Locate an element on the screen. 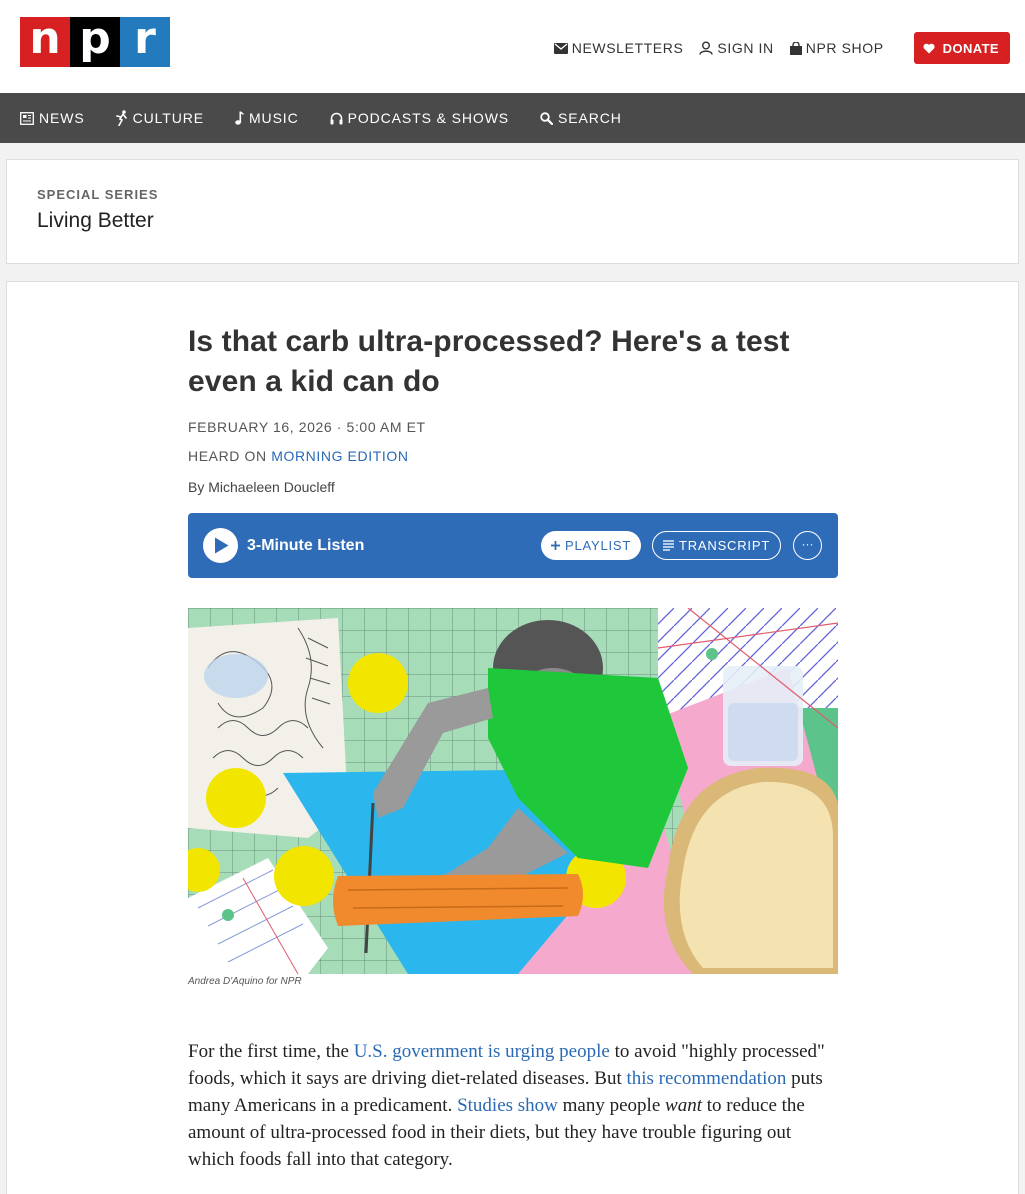 Image resolution: width=1025 pixels, height=1194 pixels. sign-in-link: SIGN IN is located at coordinates (736, 48).